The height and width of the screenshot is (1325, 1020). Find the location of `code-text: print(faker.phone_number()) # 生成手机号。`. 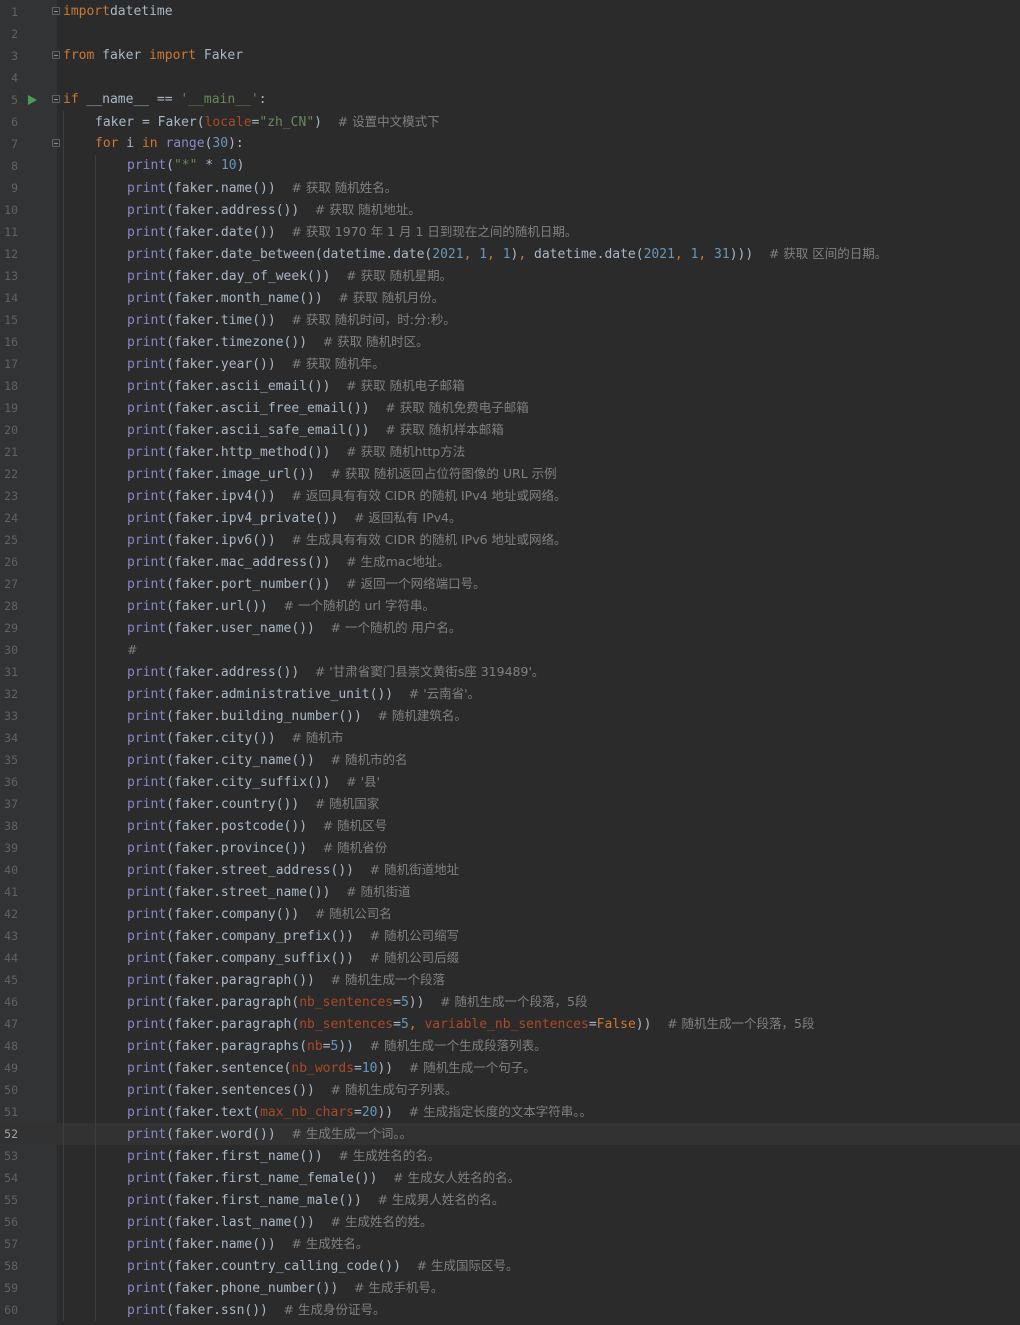

code-text: print(faker.phone_number()) # 生成手机号。 is located at coordinates (285, 1288).